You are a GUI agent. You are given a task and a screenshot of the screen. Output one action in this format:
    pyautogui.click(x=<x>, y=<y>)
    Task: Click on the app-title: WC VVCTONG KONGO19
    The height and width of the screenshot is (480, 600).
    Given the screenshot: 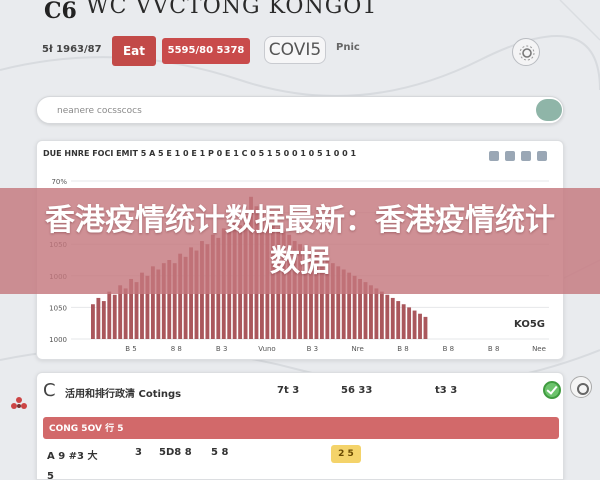 What is the action you would take?
    pyautogui.click(x=231, y=9)
    